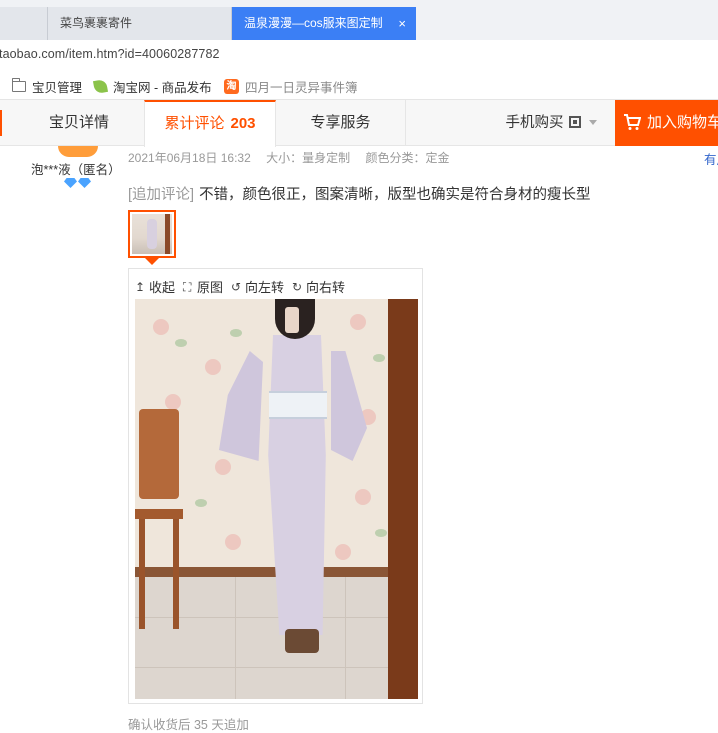 This screenshot has width=718, height=733. Describe the element at coordinates (534, 123) in the screenshot. I see `mobile-buy-label: 手机购买` at that location.